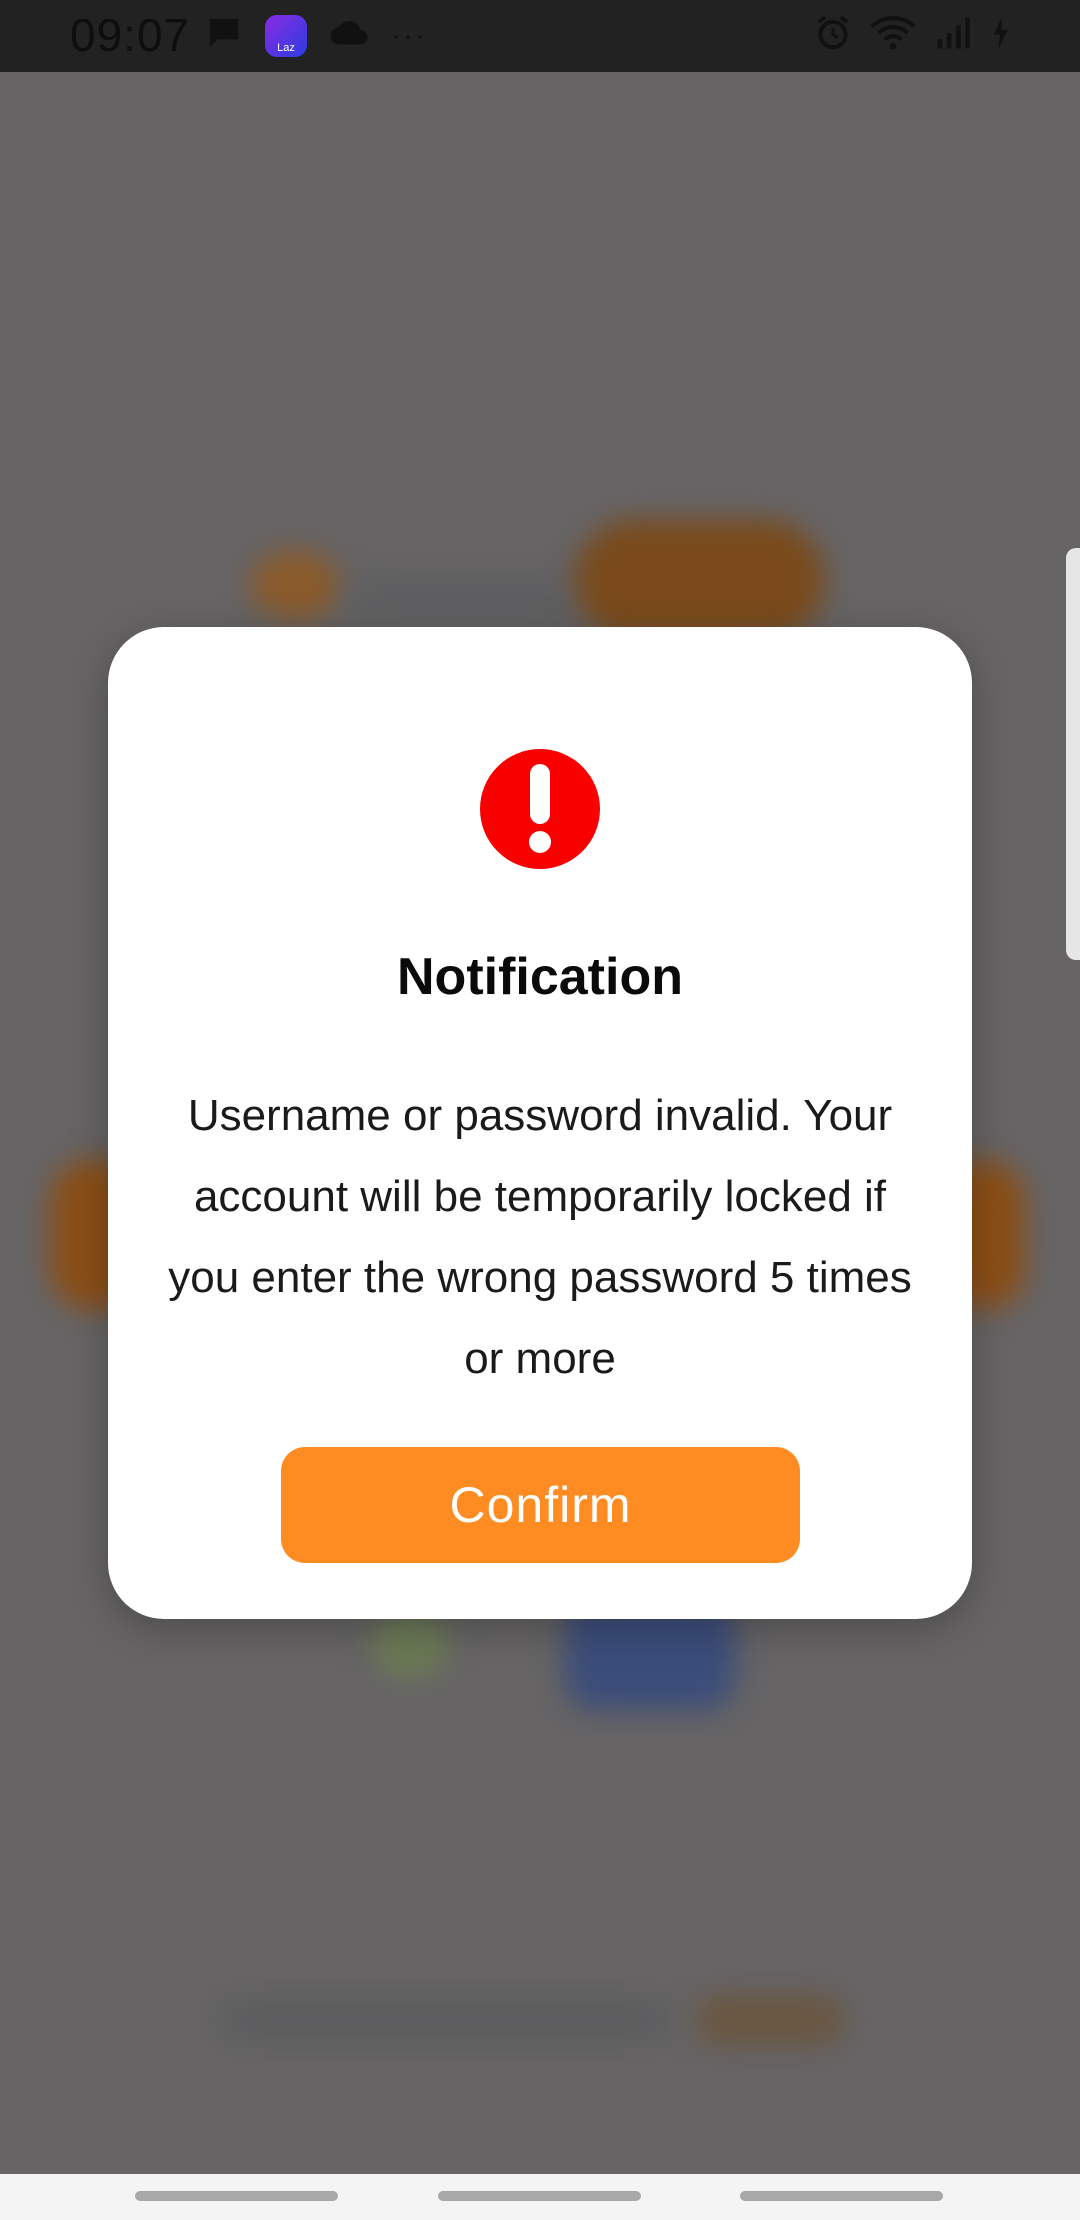  Describe the element at coordinates (286, 35) in the screenshot. I see `lazada-app-icon: Laz` at that location.